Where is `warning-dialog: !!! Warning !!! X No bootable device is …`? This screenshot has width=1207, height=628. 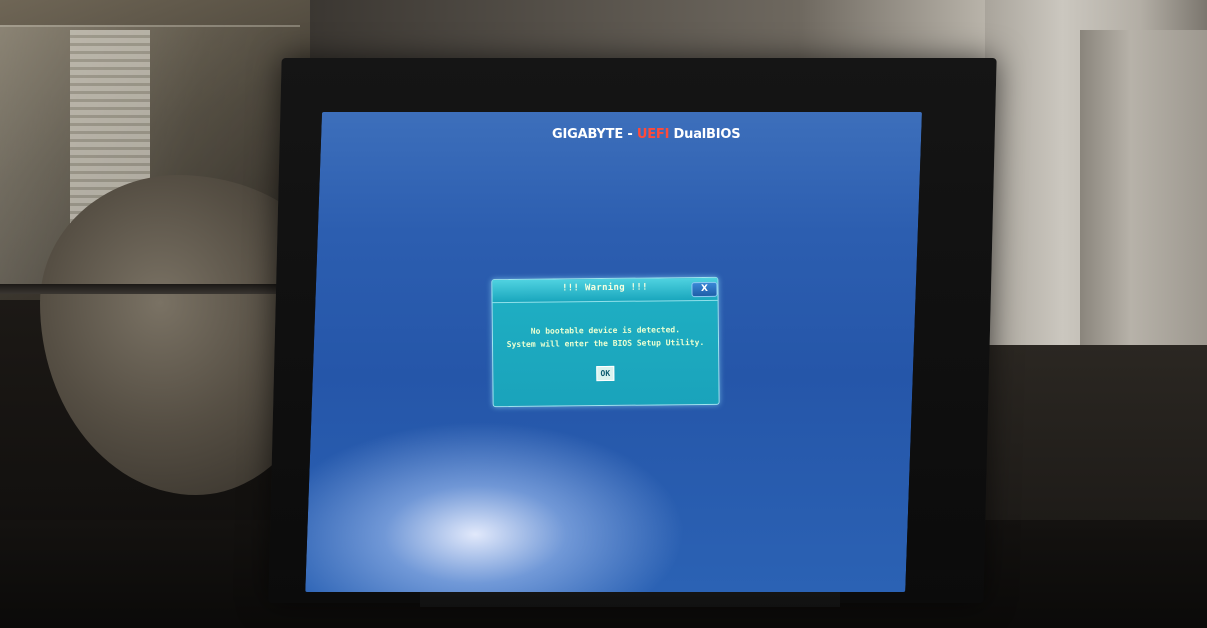
warning-dialog: !!! Warning !!! X No bootable device is … is located at coordinates (605, 342).